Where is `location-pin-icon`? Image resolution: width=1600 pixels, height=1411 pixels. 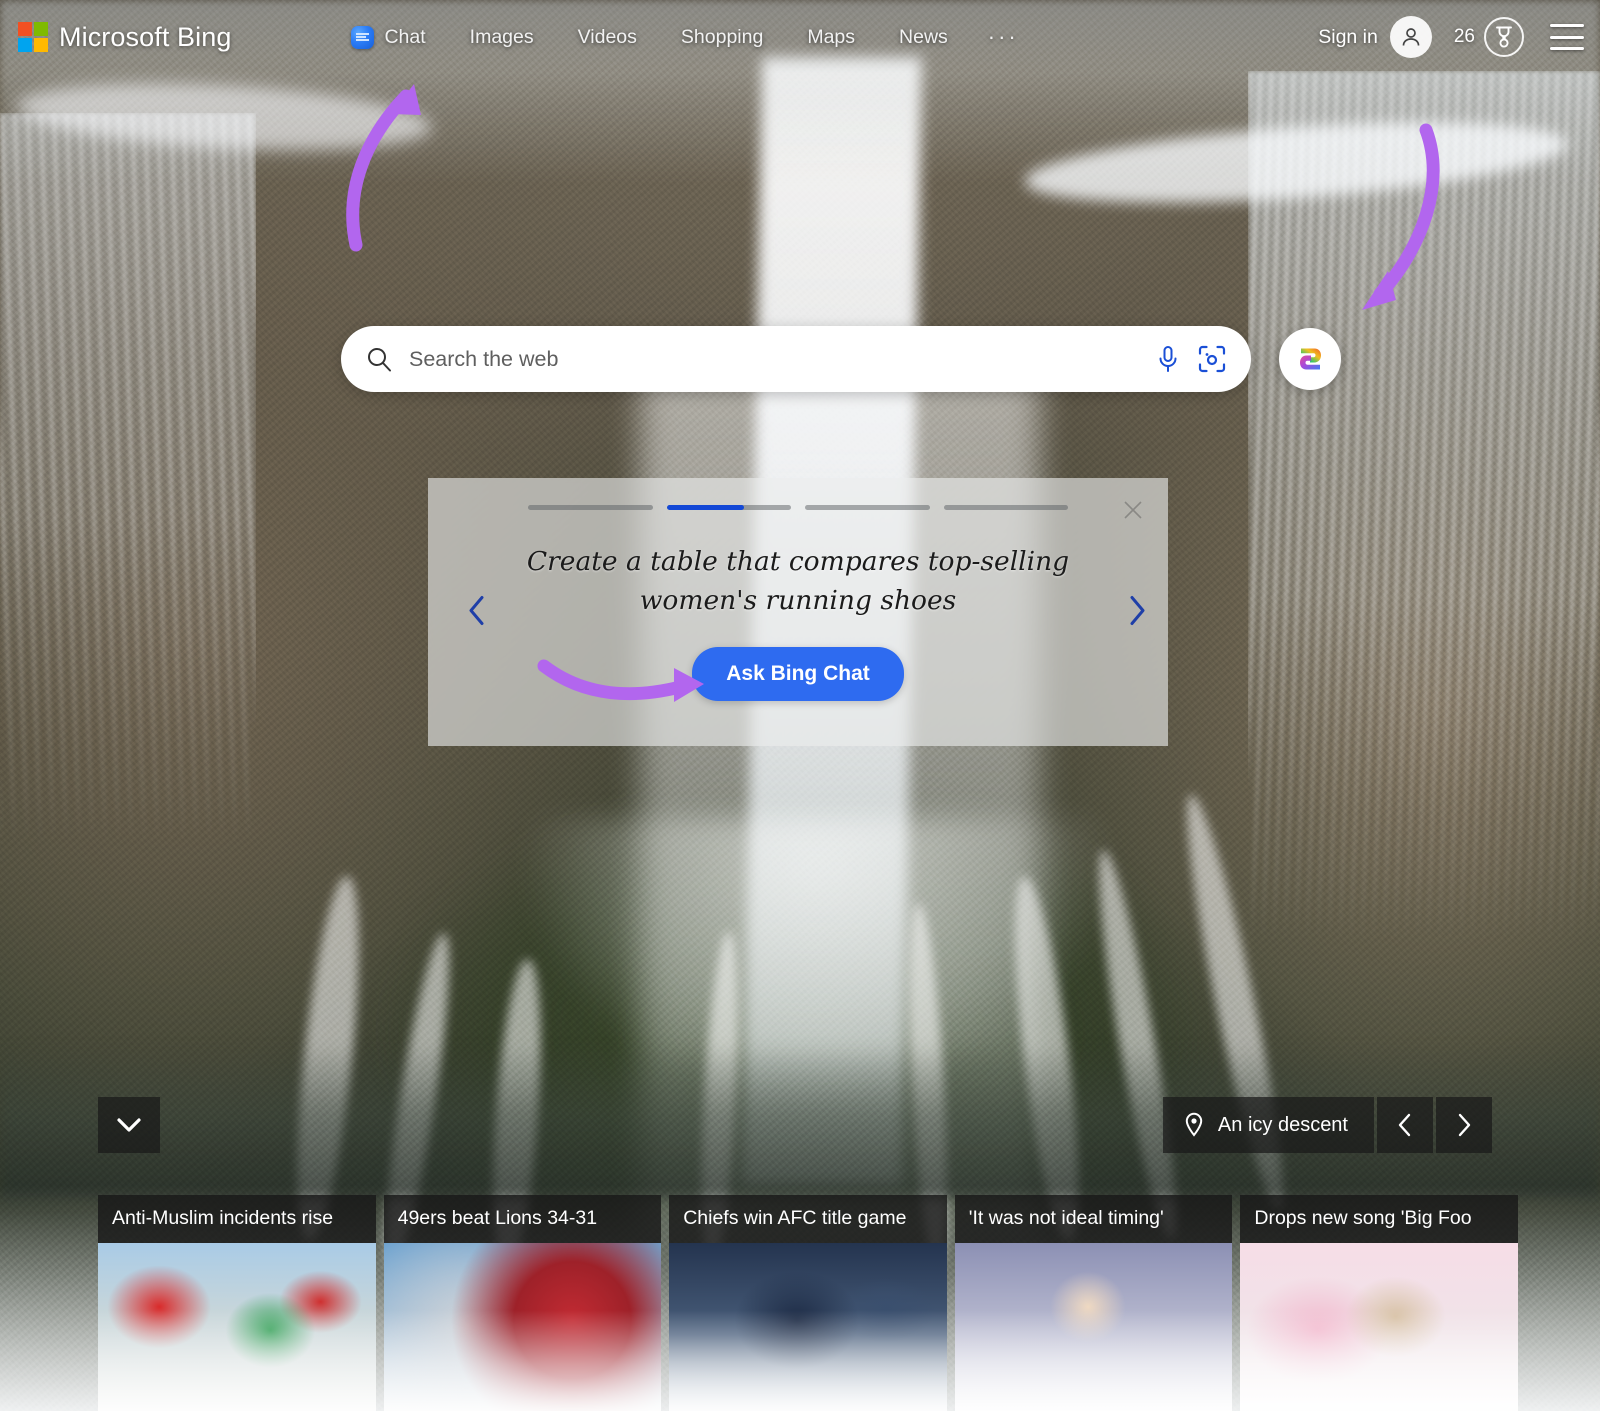
location-pin-icon is located at coordinates (1194, 1124).